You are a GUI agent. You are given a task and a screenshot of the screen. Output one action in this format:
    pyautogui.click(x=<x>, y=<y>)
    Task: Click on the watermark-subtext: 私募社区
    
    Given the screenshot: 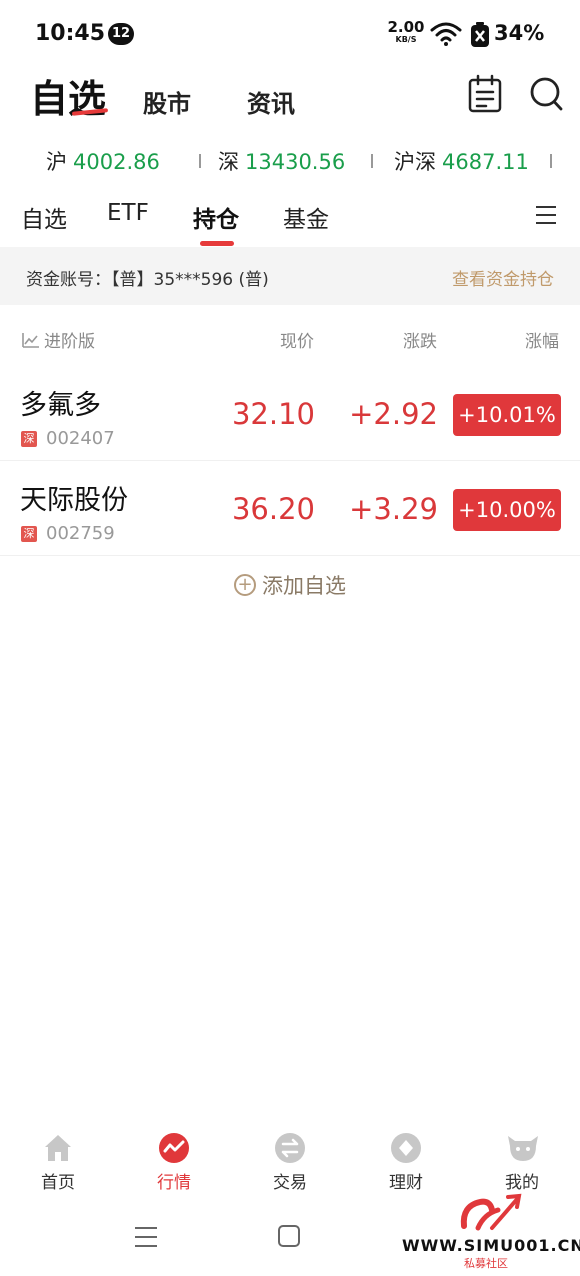 What is the action you would take?
    pyautogui.click(x=486, y=1263)
    